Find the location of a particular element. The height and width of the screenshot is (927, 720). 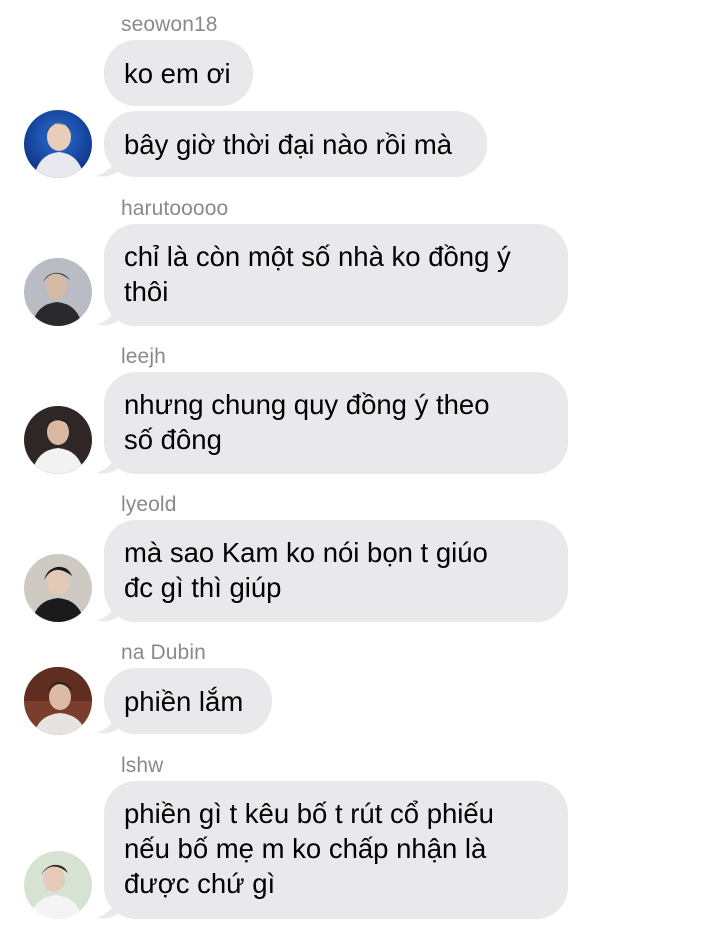

sender-name: na Dubin is located at coordinates (163, 652).